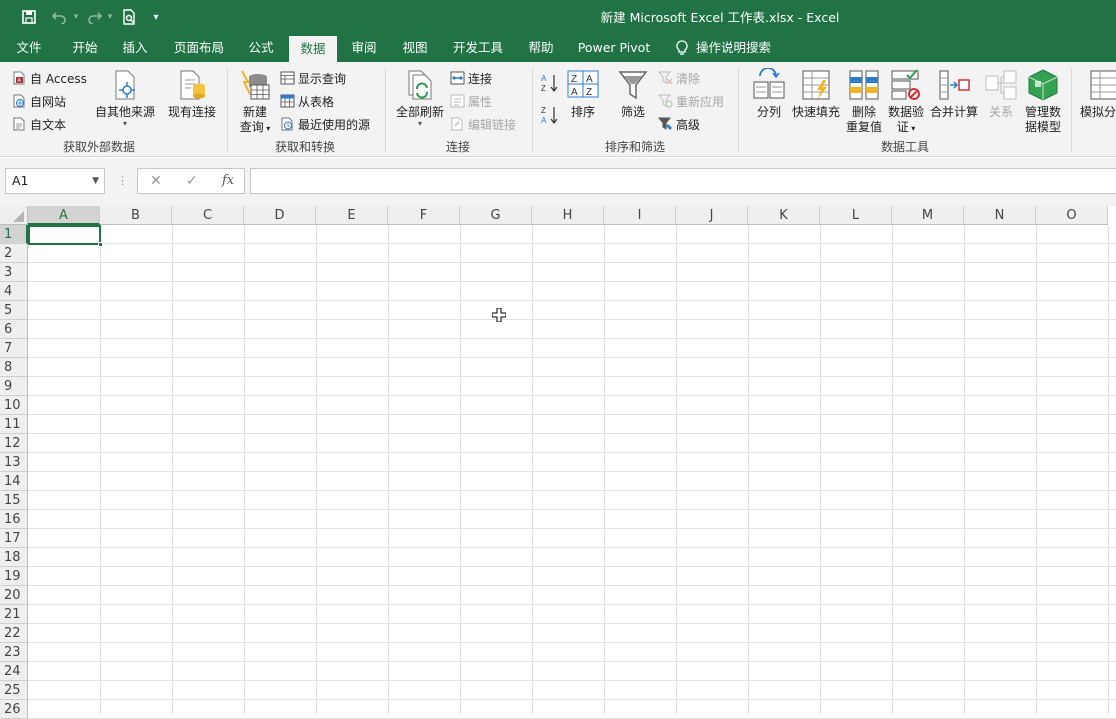 This screenshot has width=1116, height=719. I want to click on row-header-11: 11, so click(14, 424).